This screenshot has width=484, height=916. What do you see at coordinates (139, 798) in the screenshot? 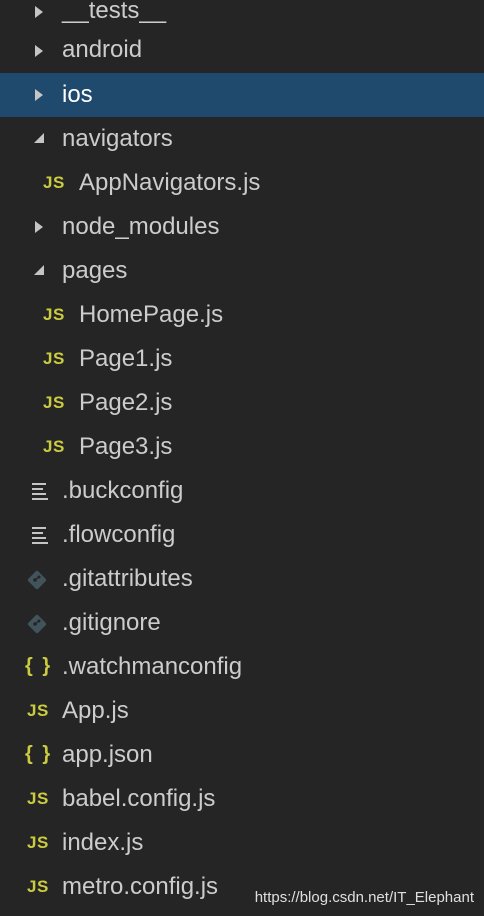
I see `tree-item-label: babel.config.js` at bounding box center [139, 798].